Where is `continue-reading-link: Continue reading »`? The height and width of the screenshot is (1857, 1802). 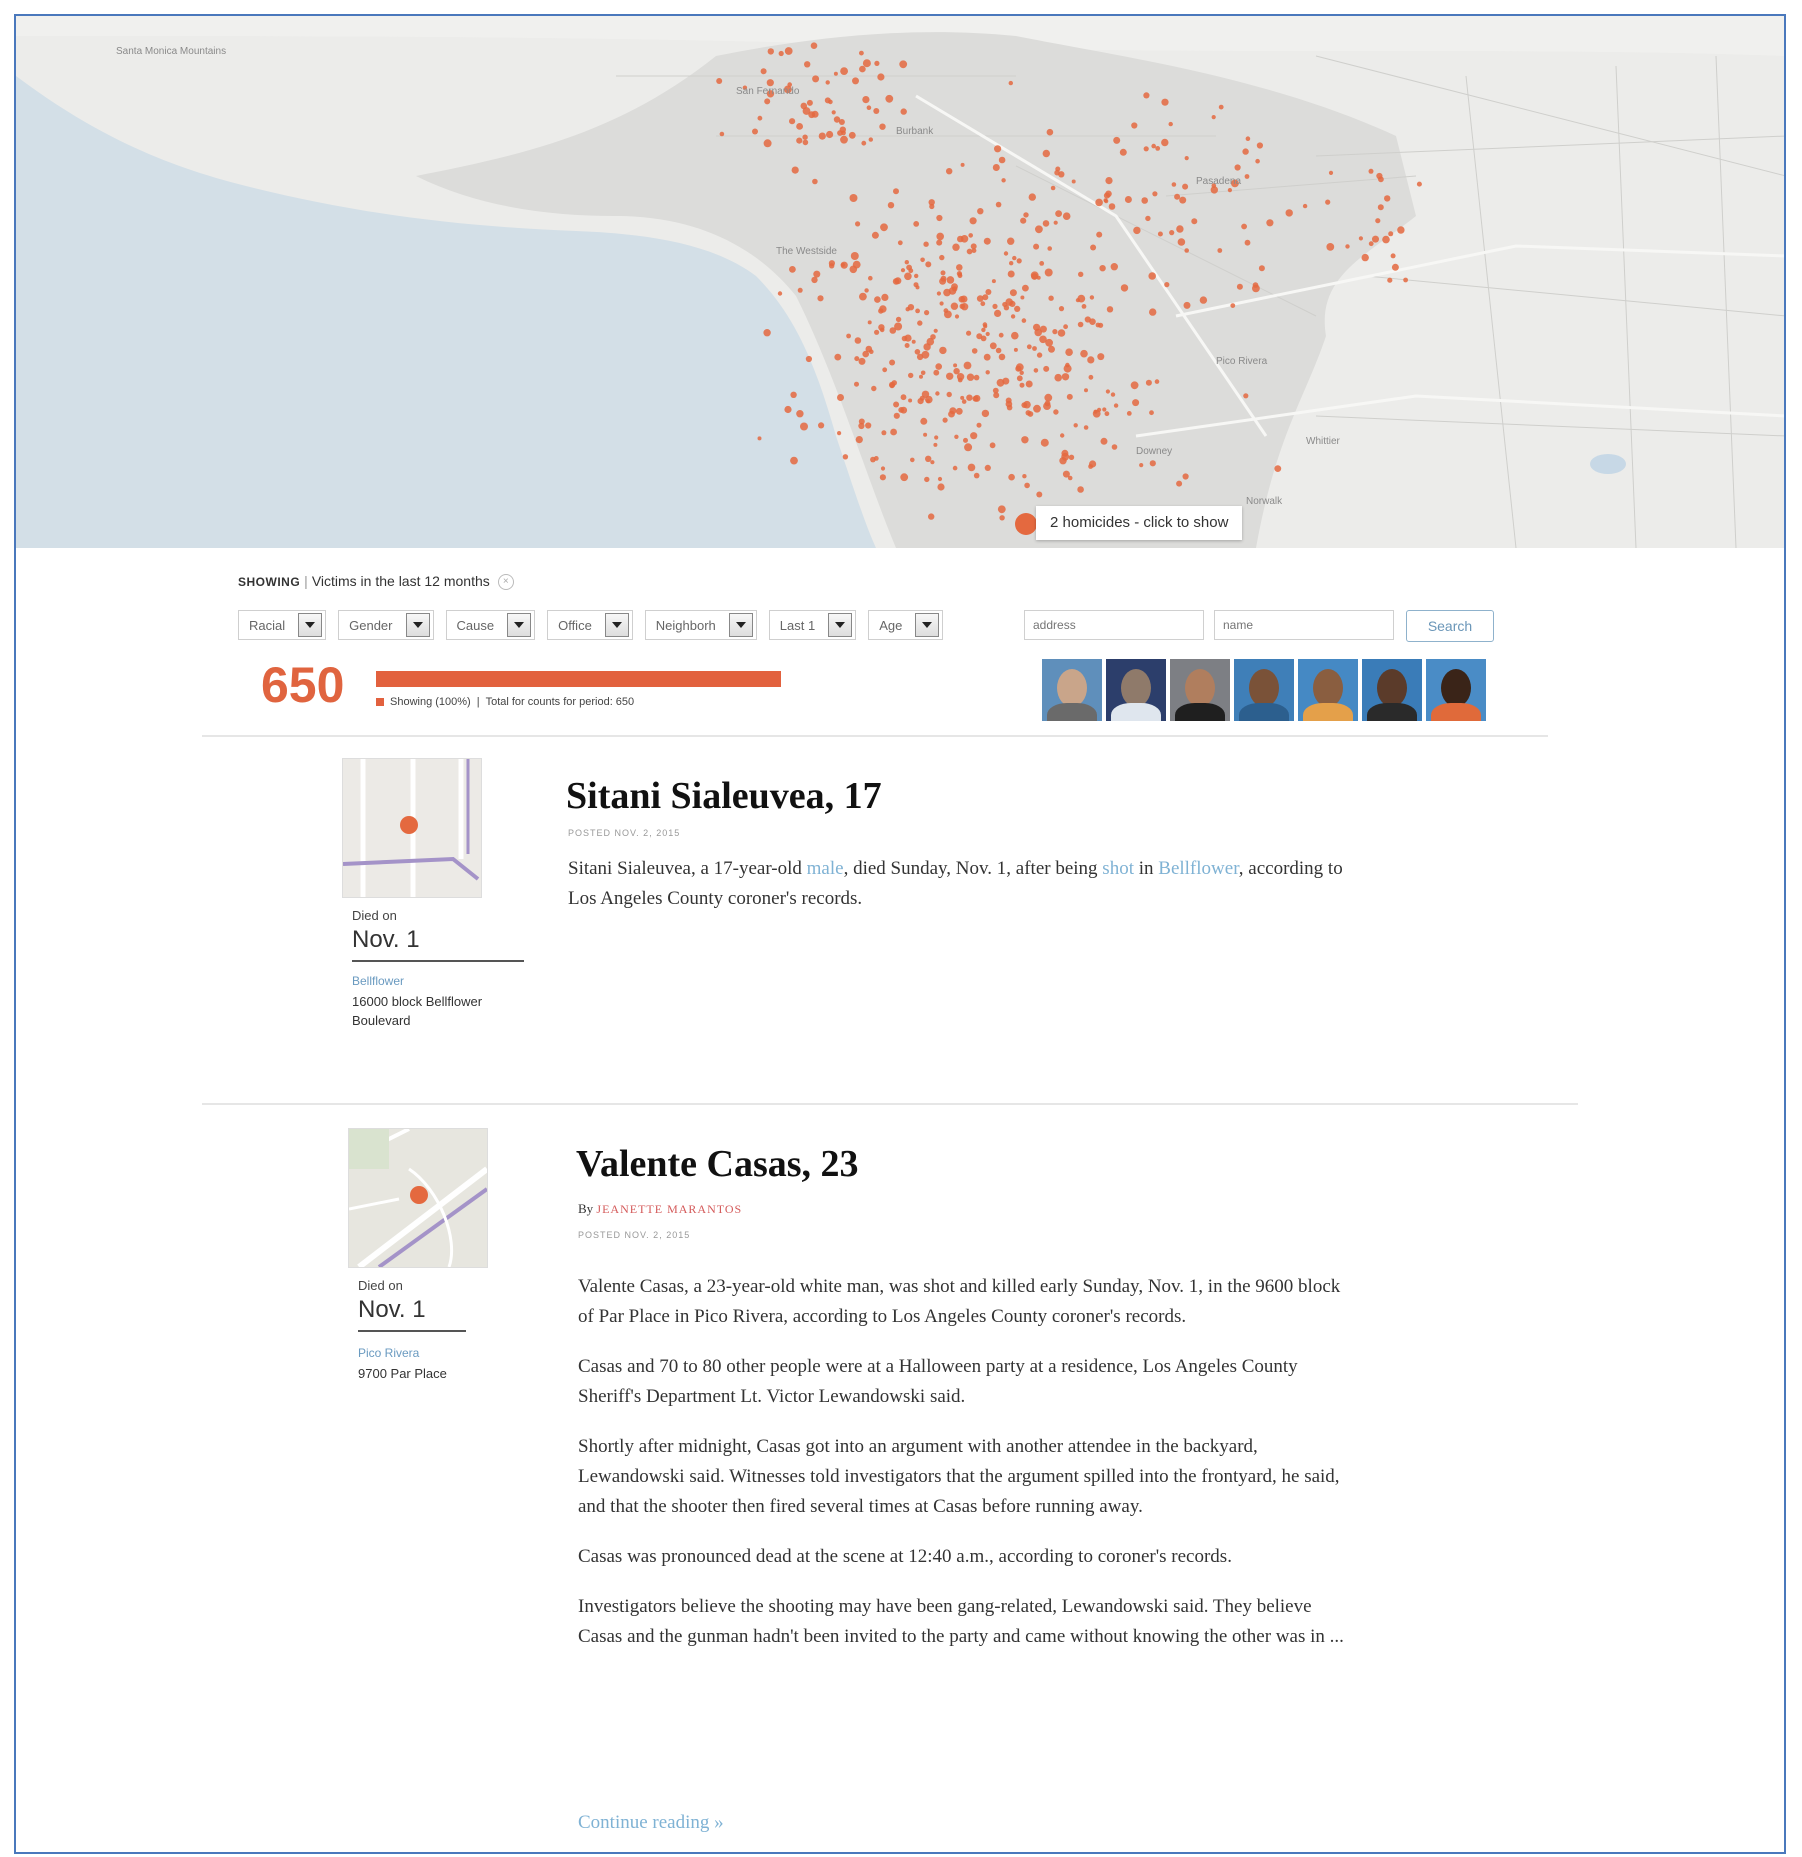 continue-reading-link: Continue reading » is located at coordinates (651, 1823).